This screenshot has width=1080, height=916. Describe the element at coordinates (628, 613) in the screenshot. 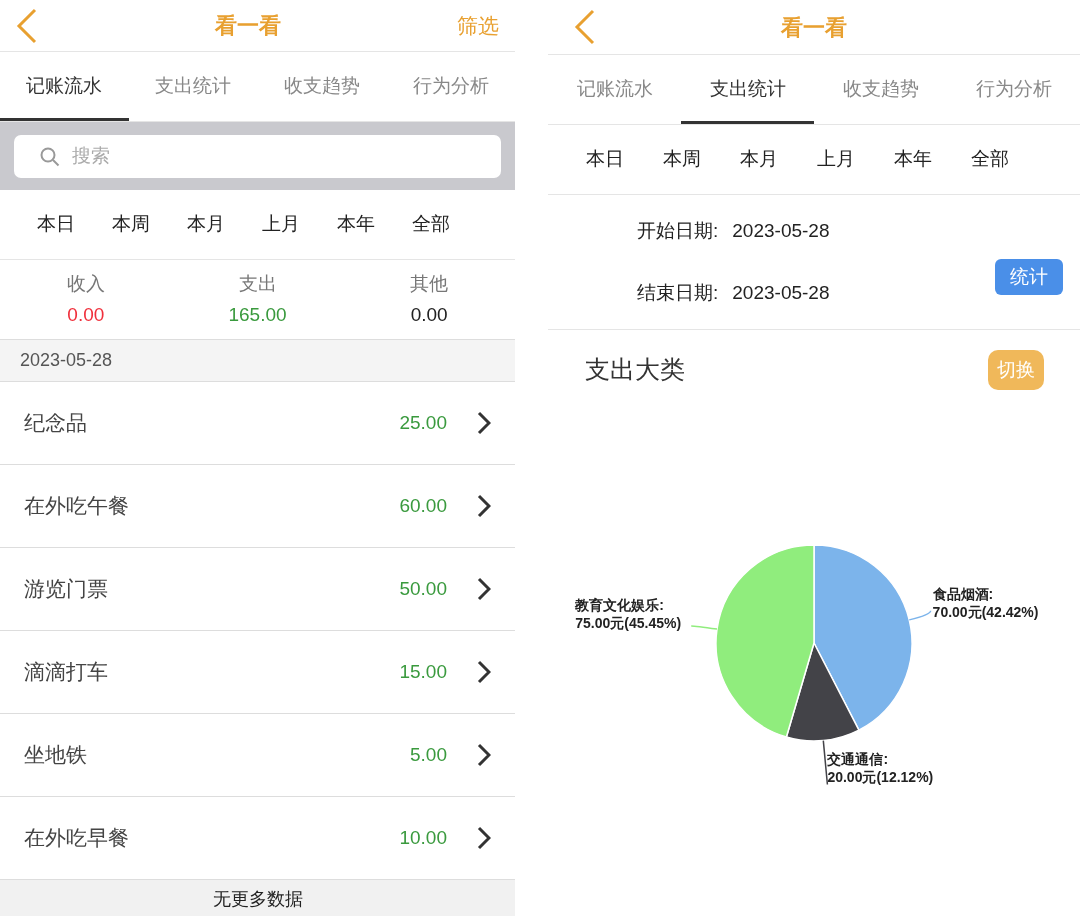

I see `slice-label: 教育文化娱乐: 75.00元(45.45%)` at that location.